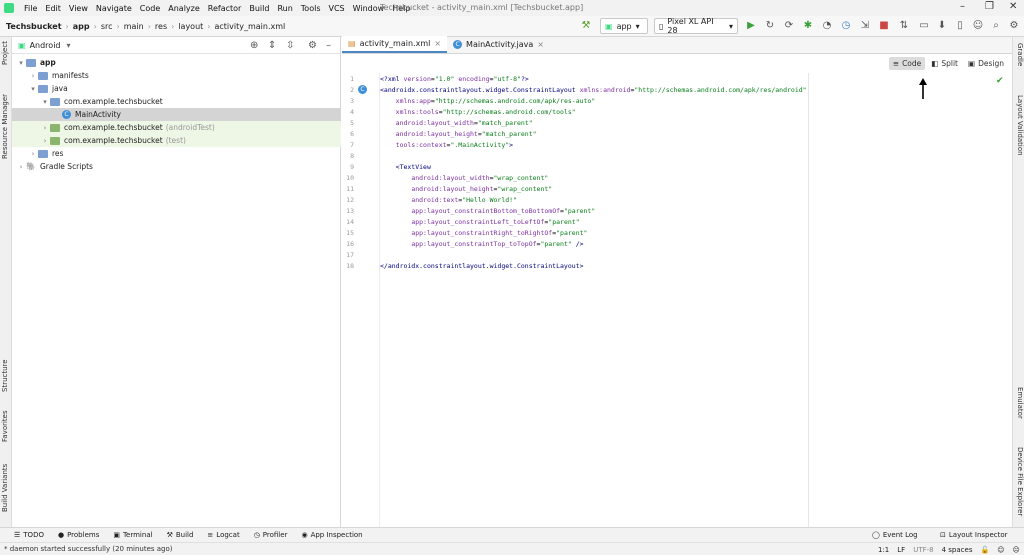  I want to click on settings-icon: ⚙, so click(1014, 26).